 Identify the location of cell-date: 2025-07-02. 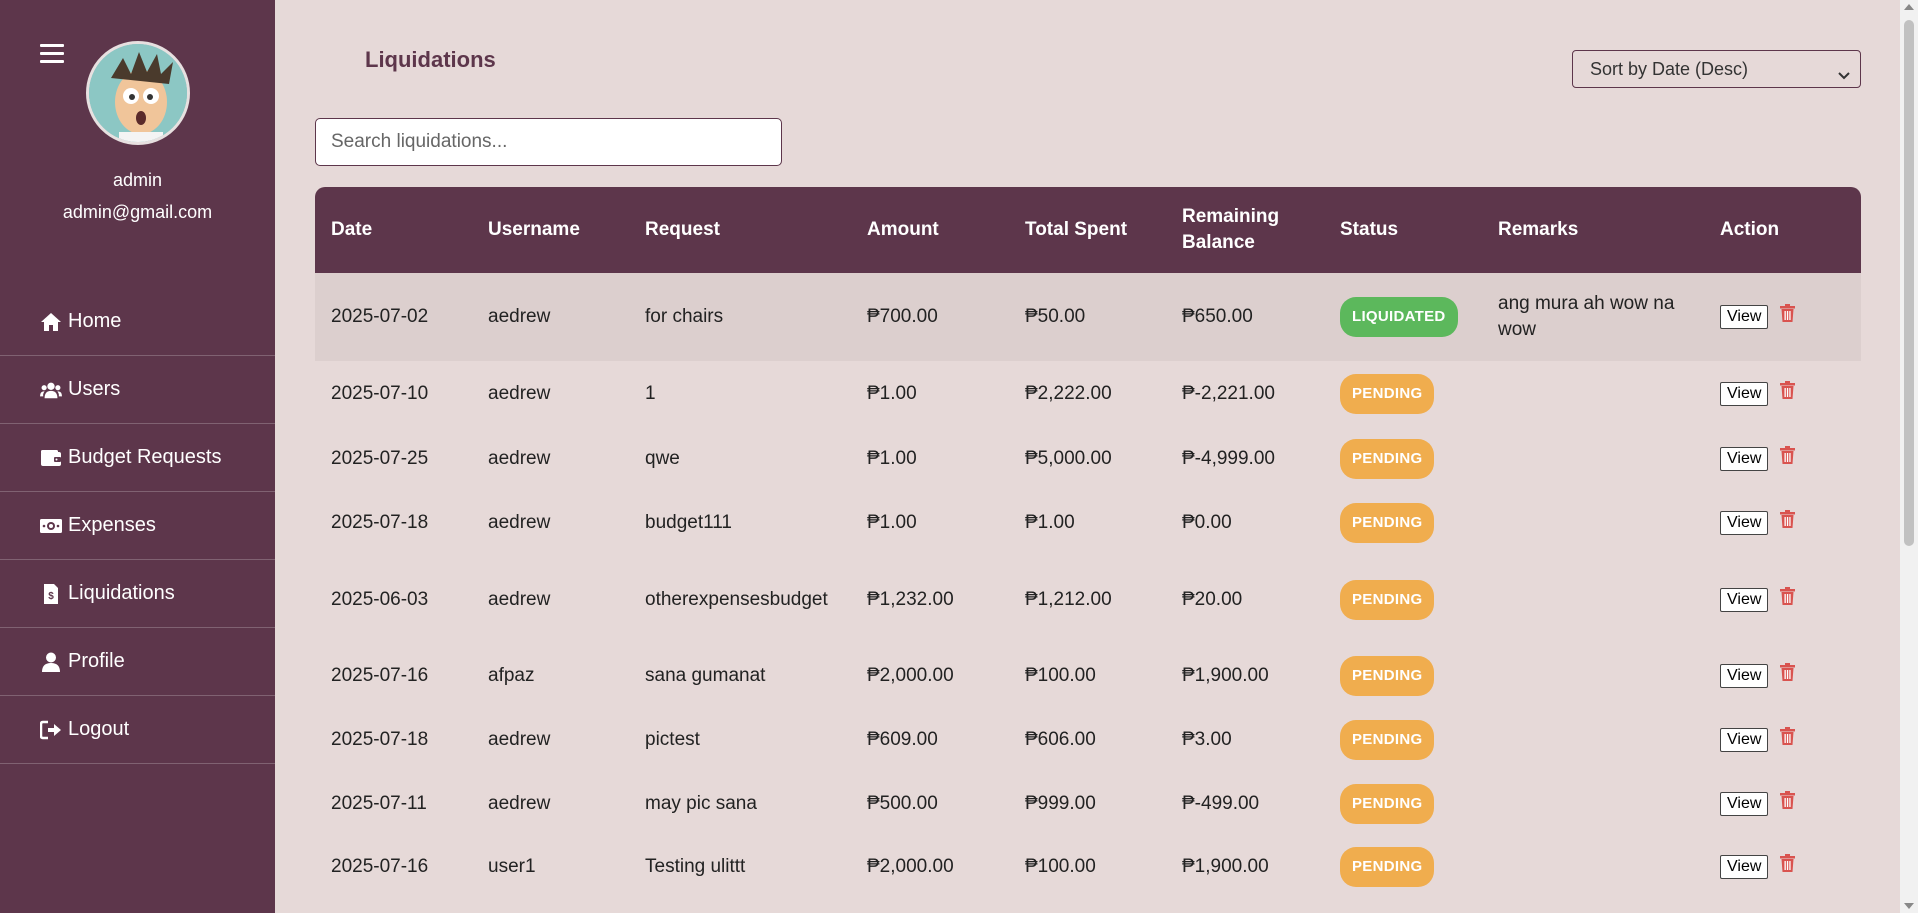
(380, 316).